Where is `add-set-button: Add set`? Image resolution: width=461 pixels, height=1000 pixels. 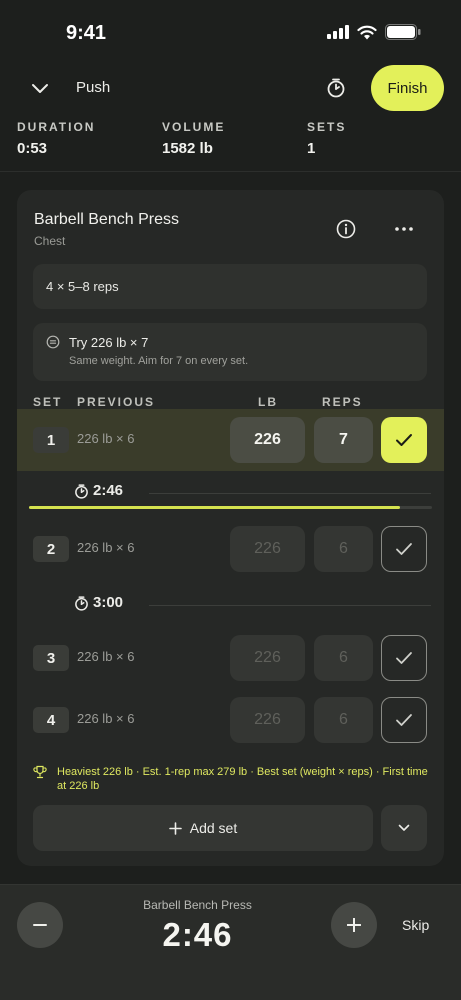 add-set-button: Add set is located at coordinates (203, 828).